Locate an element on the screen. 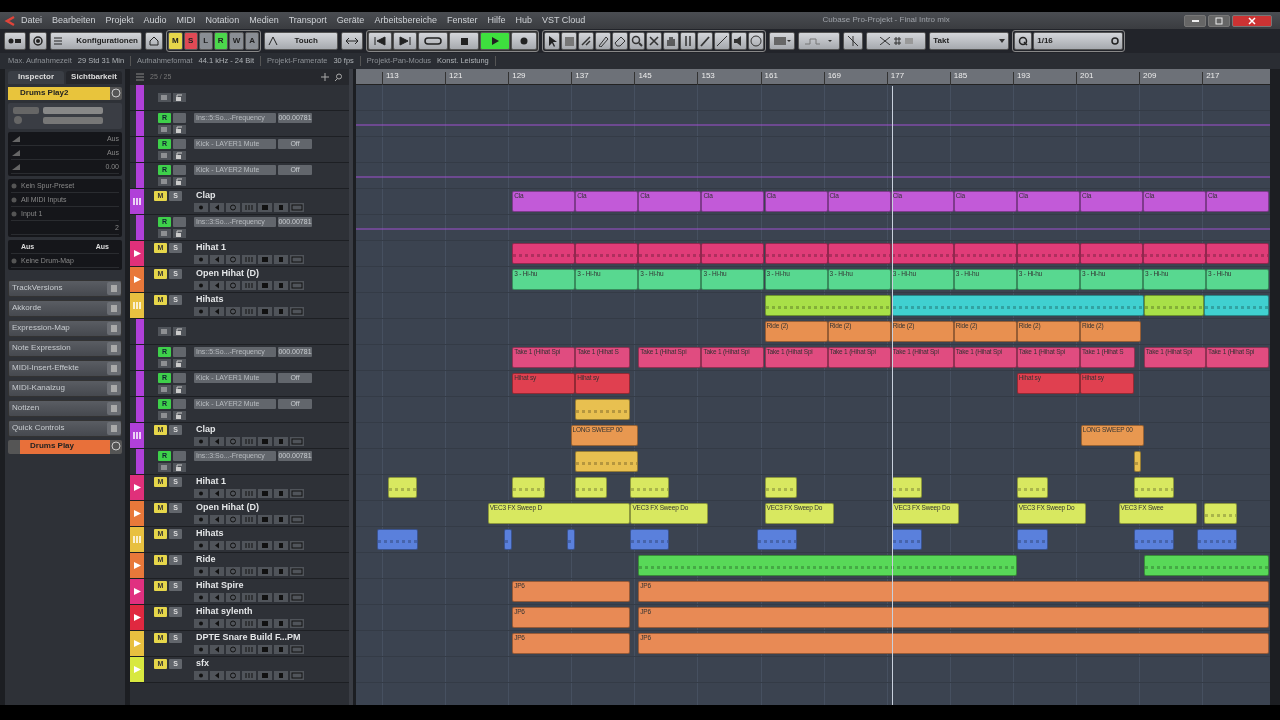  menu-item: Fenster is located at coordinates (462, 20).